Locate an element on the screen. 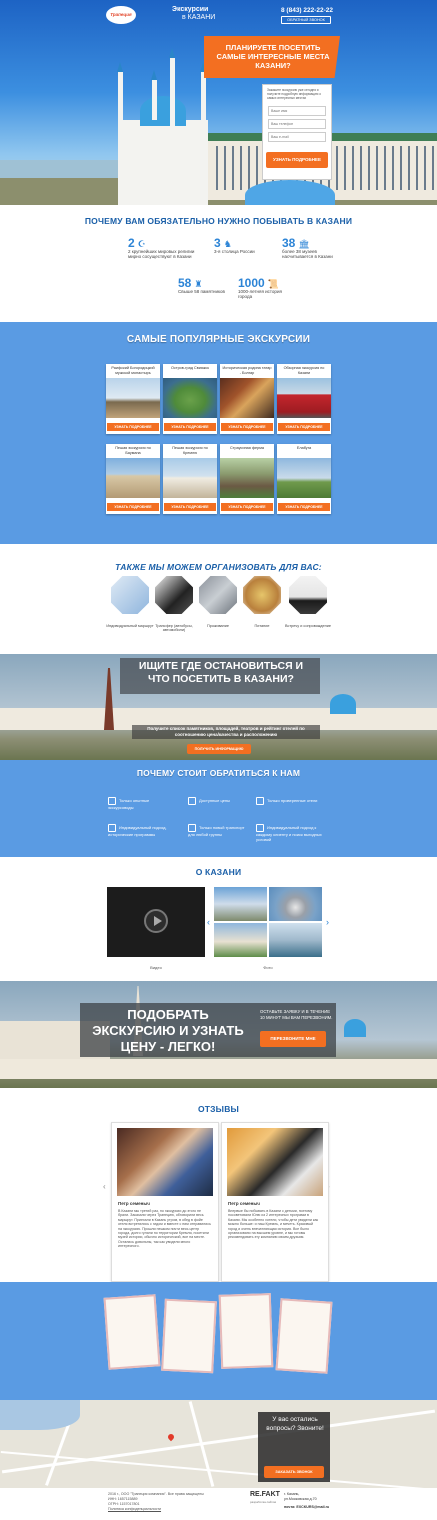  certificates-section is located at coordinates (218, 1341).